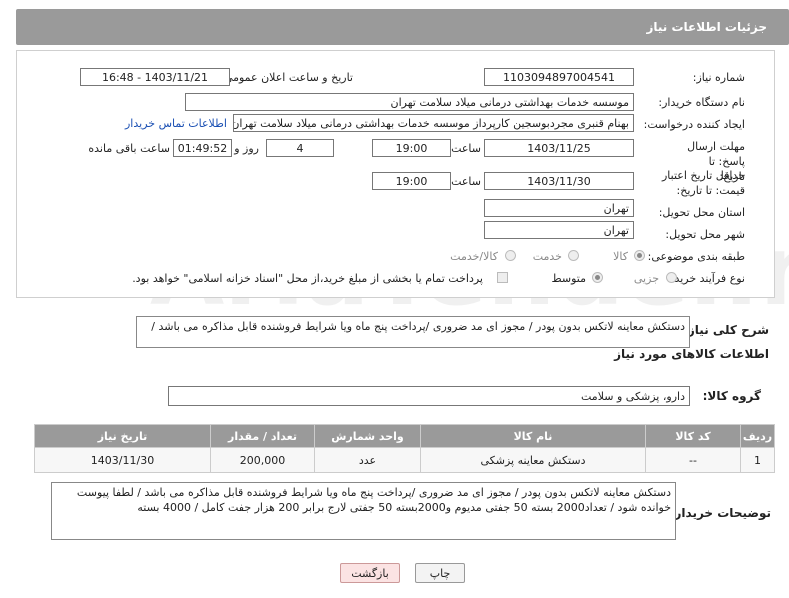 The width and height of the screenshot is (789, 598). I want to click on price-validity-time-field: 19:00, so click(411, 181).